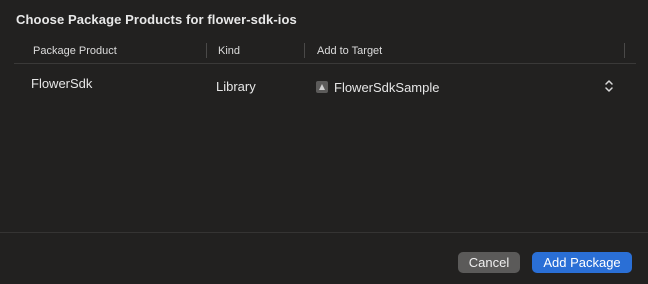 The image size is (648, 284). I want to click on table-row: FlowerSdk Library FlowerSdkSample, so click(325, 84).